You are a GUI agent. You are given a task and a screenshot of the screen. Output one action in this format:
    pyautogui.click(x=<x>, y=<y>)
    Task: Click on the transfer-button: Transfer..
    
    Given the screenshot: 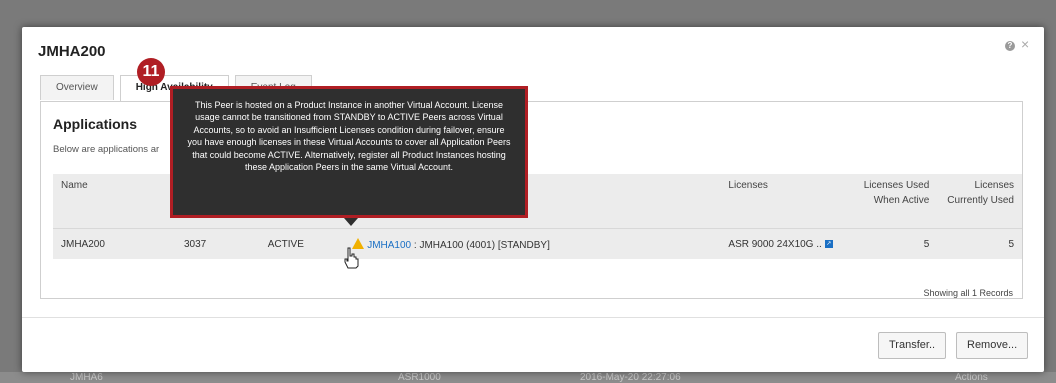 What is the action you would take?
    pyautogui.click(x=912, y=345)
    